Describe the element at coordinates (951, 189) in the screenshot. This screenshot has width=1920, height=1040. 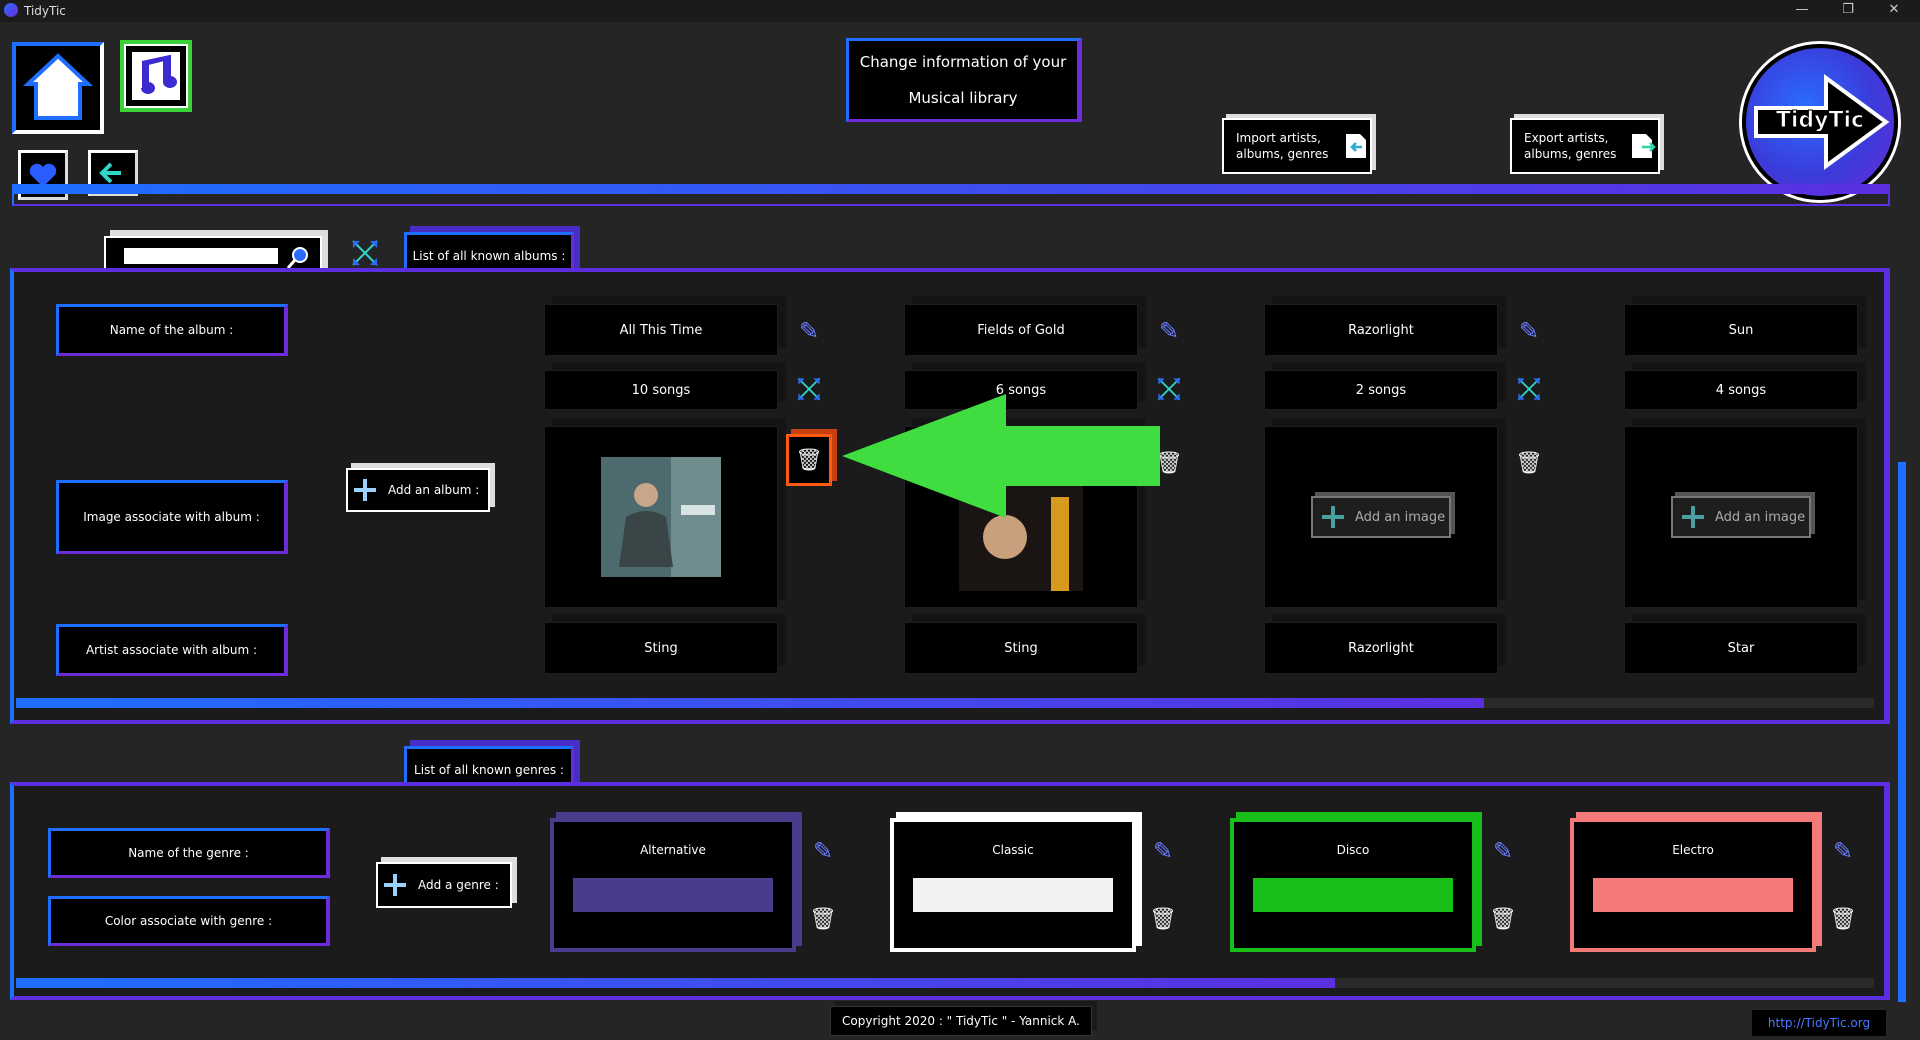
I see `header-divider` at that location.